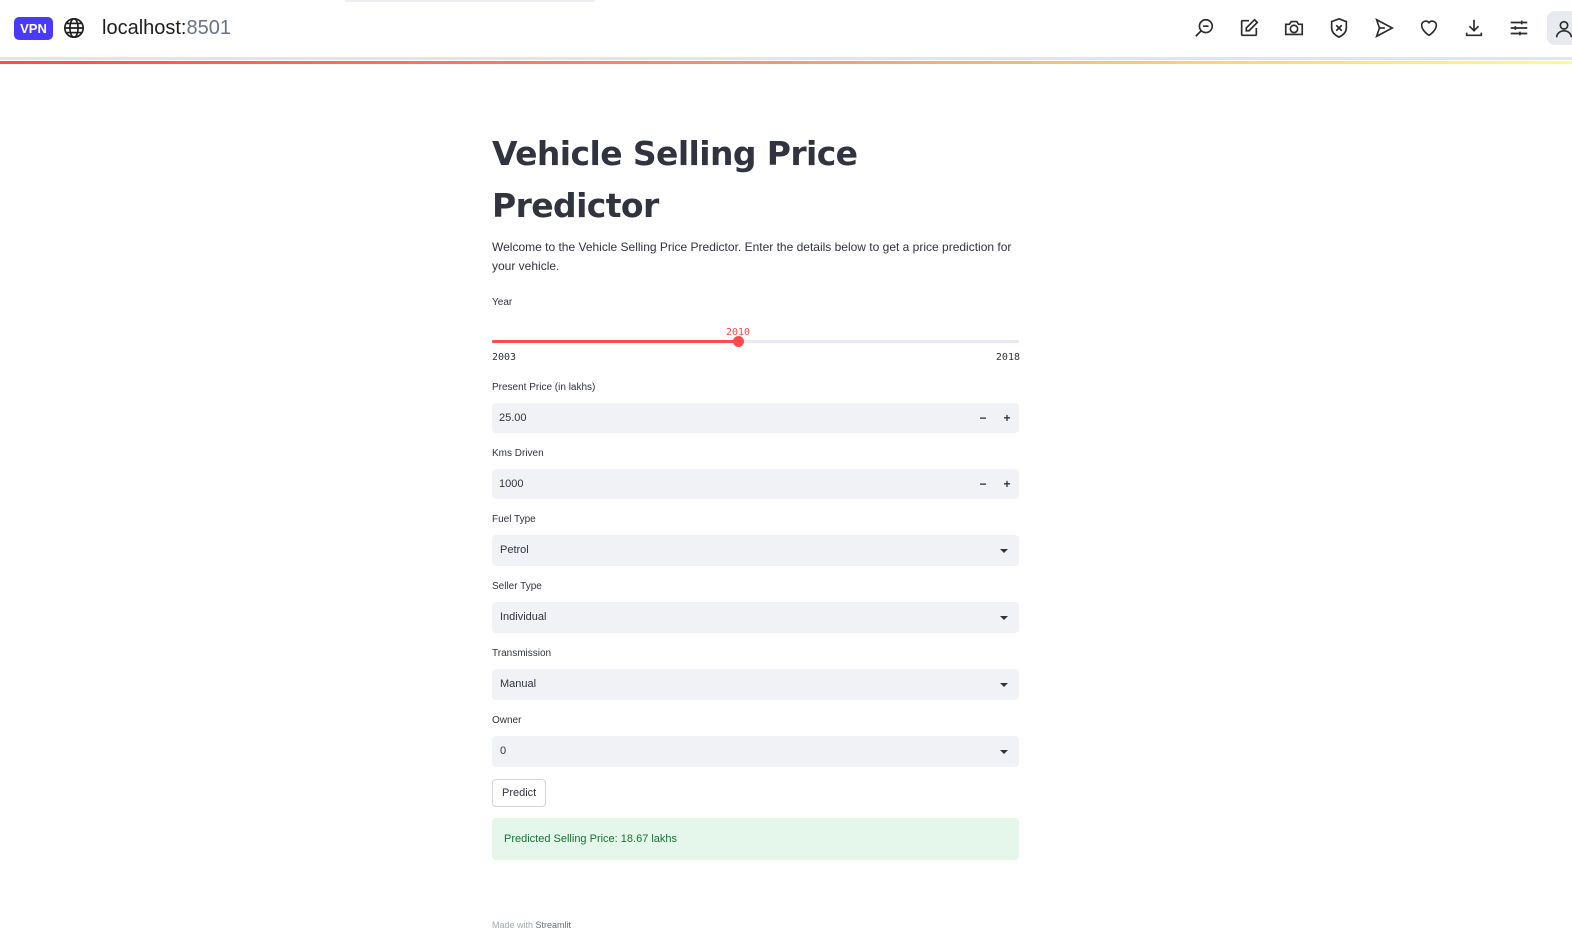 The height and width of the screenshot is (940, 1572). I want to click on year-slider: 2010 2003 2018, so click(756, 340).